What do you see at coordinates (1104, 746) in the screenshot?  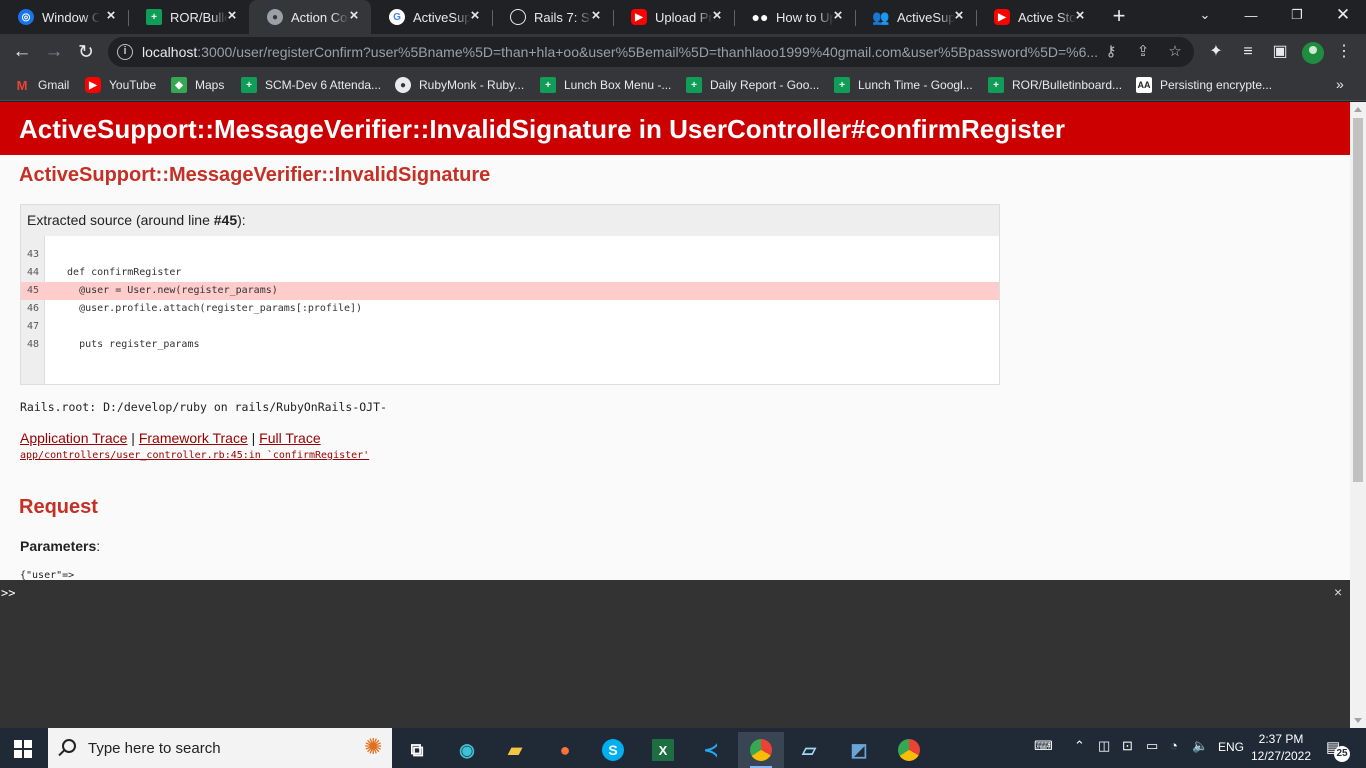 I see `network-icon: ◫` at bounding box center [1104, 746].